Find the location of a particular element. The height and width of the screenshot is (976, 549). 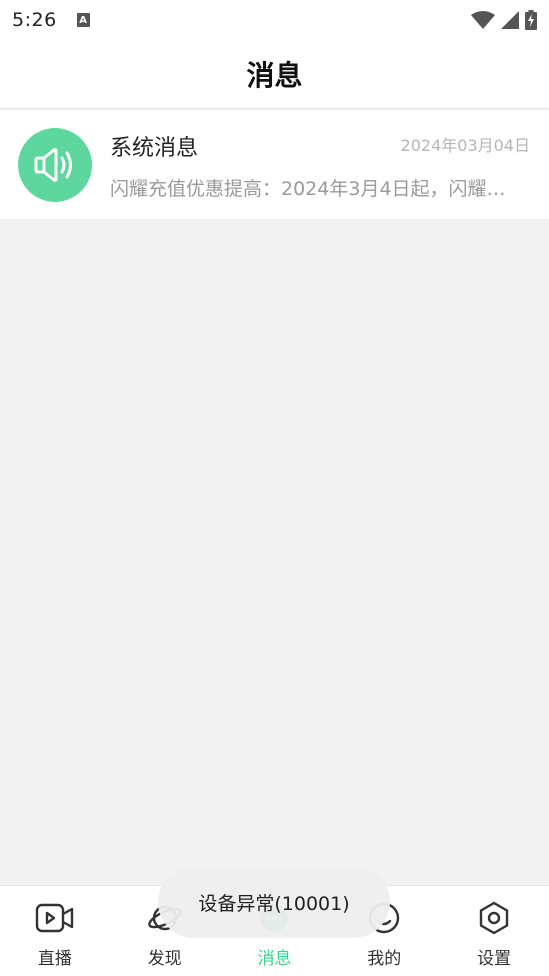

tab-label: 发现 is located at coordinates (164, 959).